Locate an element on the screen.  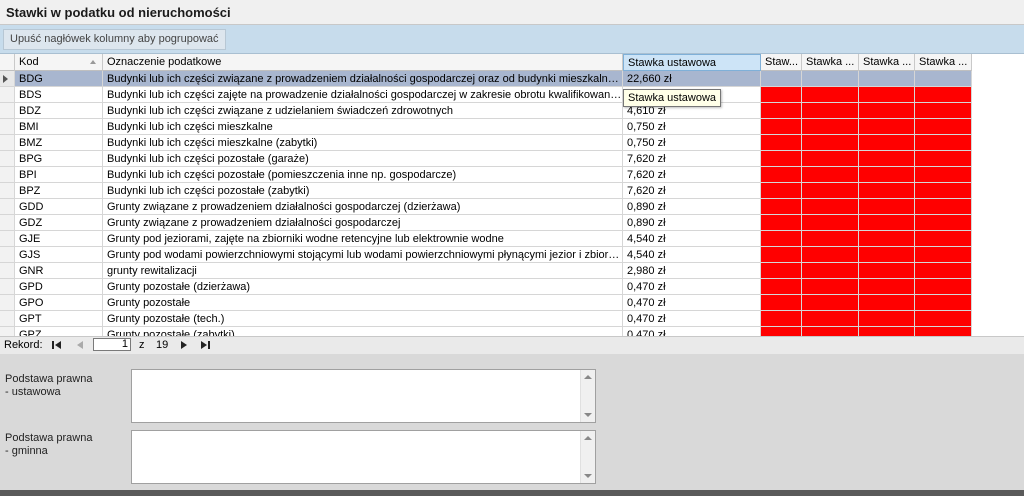
cell-kod: GPZ is located at coordinates (59, 331).